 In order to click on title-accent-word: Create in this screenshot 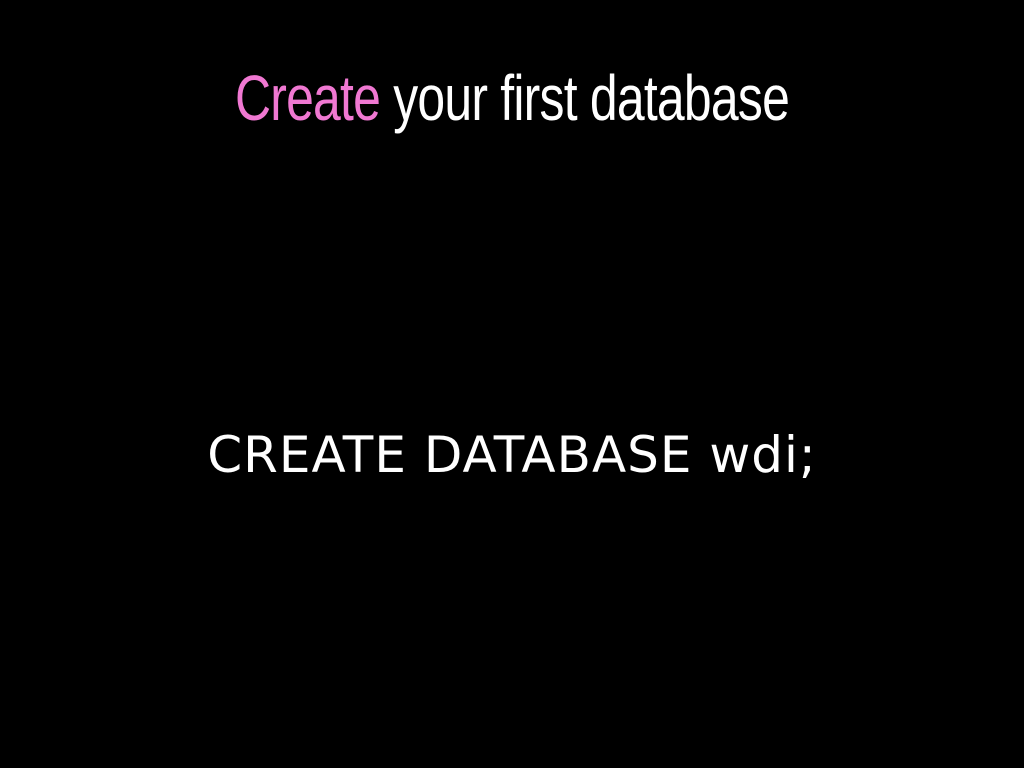, I will do `click(307, 98)`.